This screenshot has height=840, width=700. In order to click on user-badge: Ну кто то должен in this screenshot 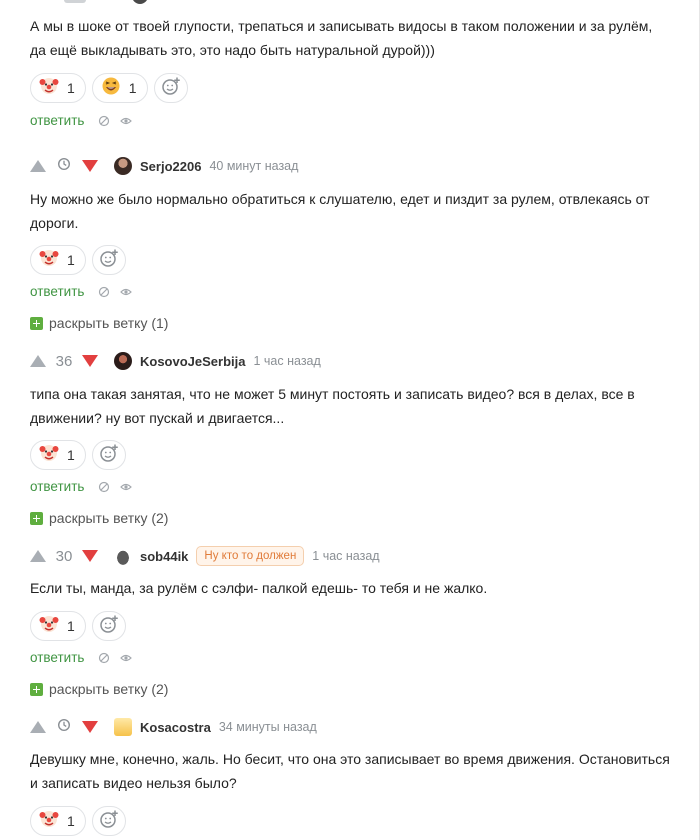, I will do `click(250, 556)`.